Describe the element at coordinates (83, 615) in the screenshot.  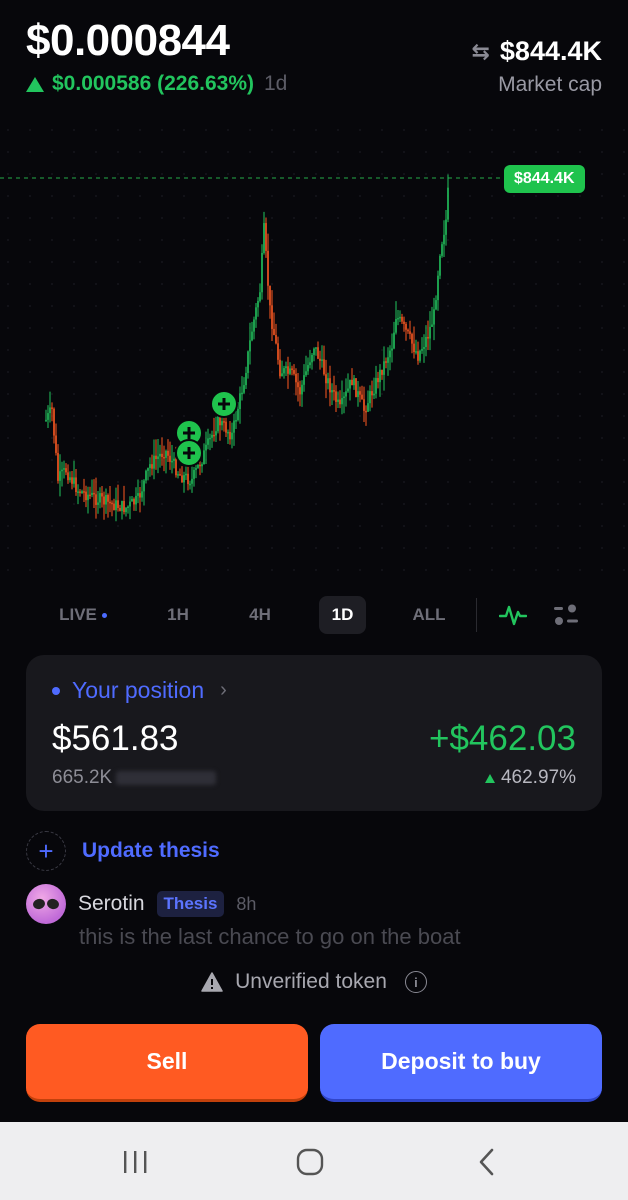
I see `tab-live: LIVE` at that location.